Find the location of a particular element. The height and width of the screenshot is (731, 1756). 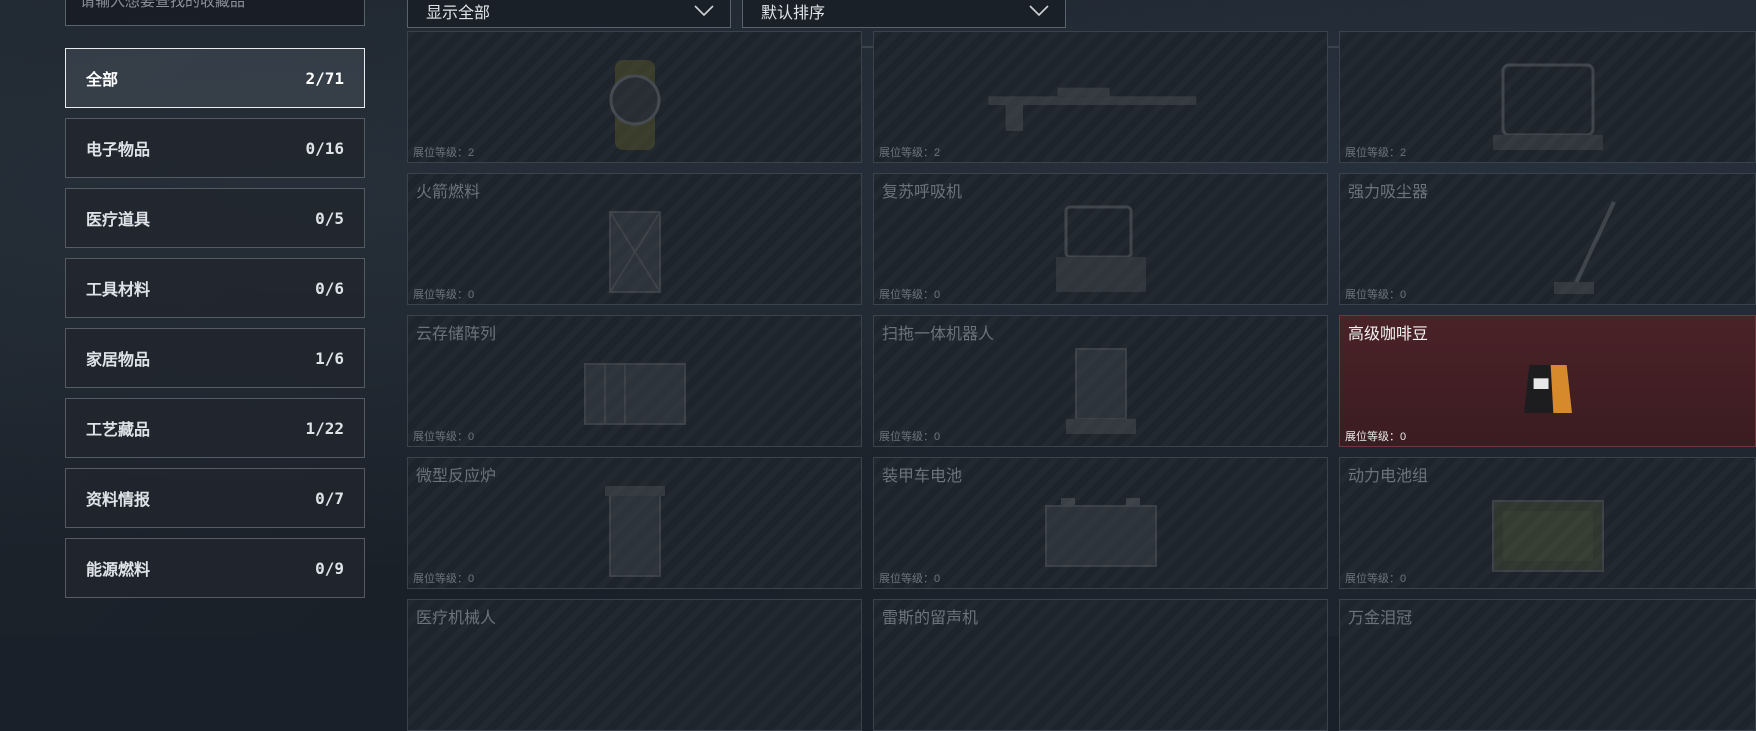

collectible-card: 雷斯的留声机 is located at coordinates (1100, 665).